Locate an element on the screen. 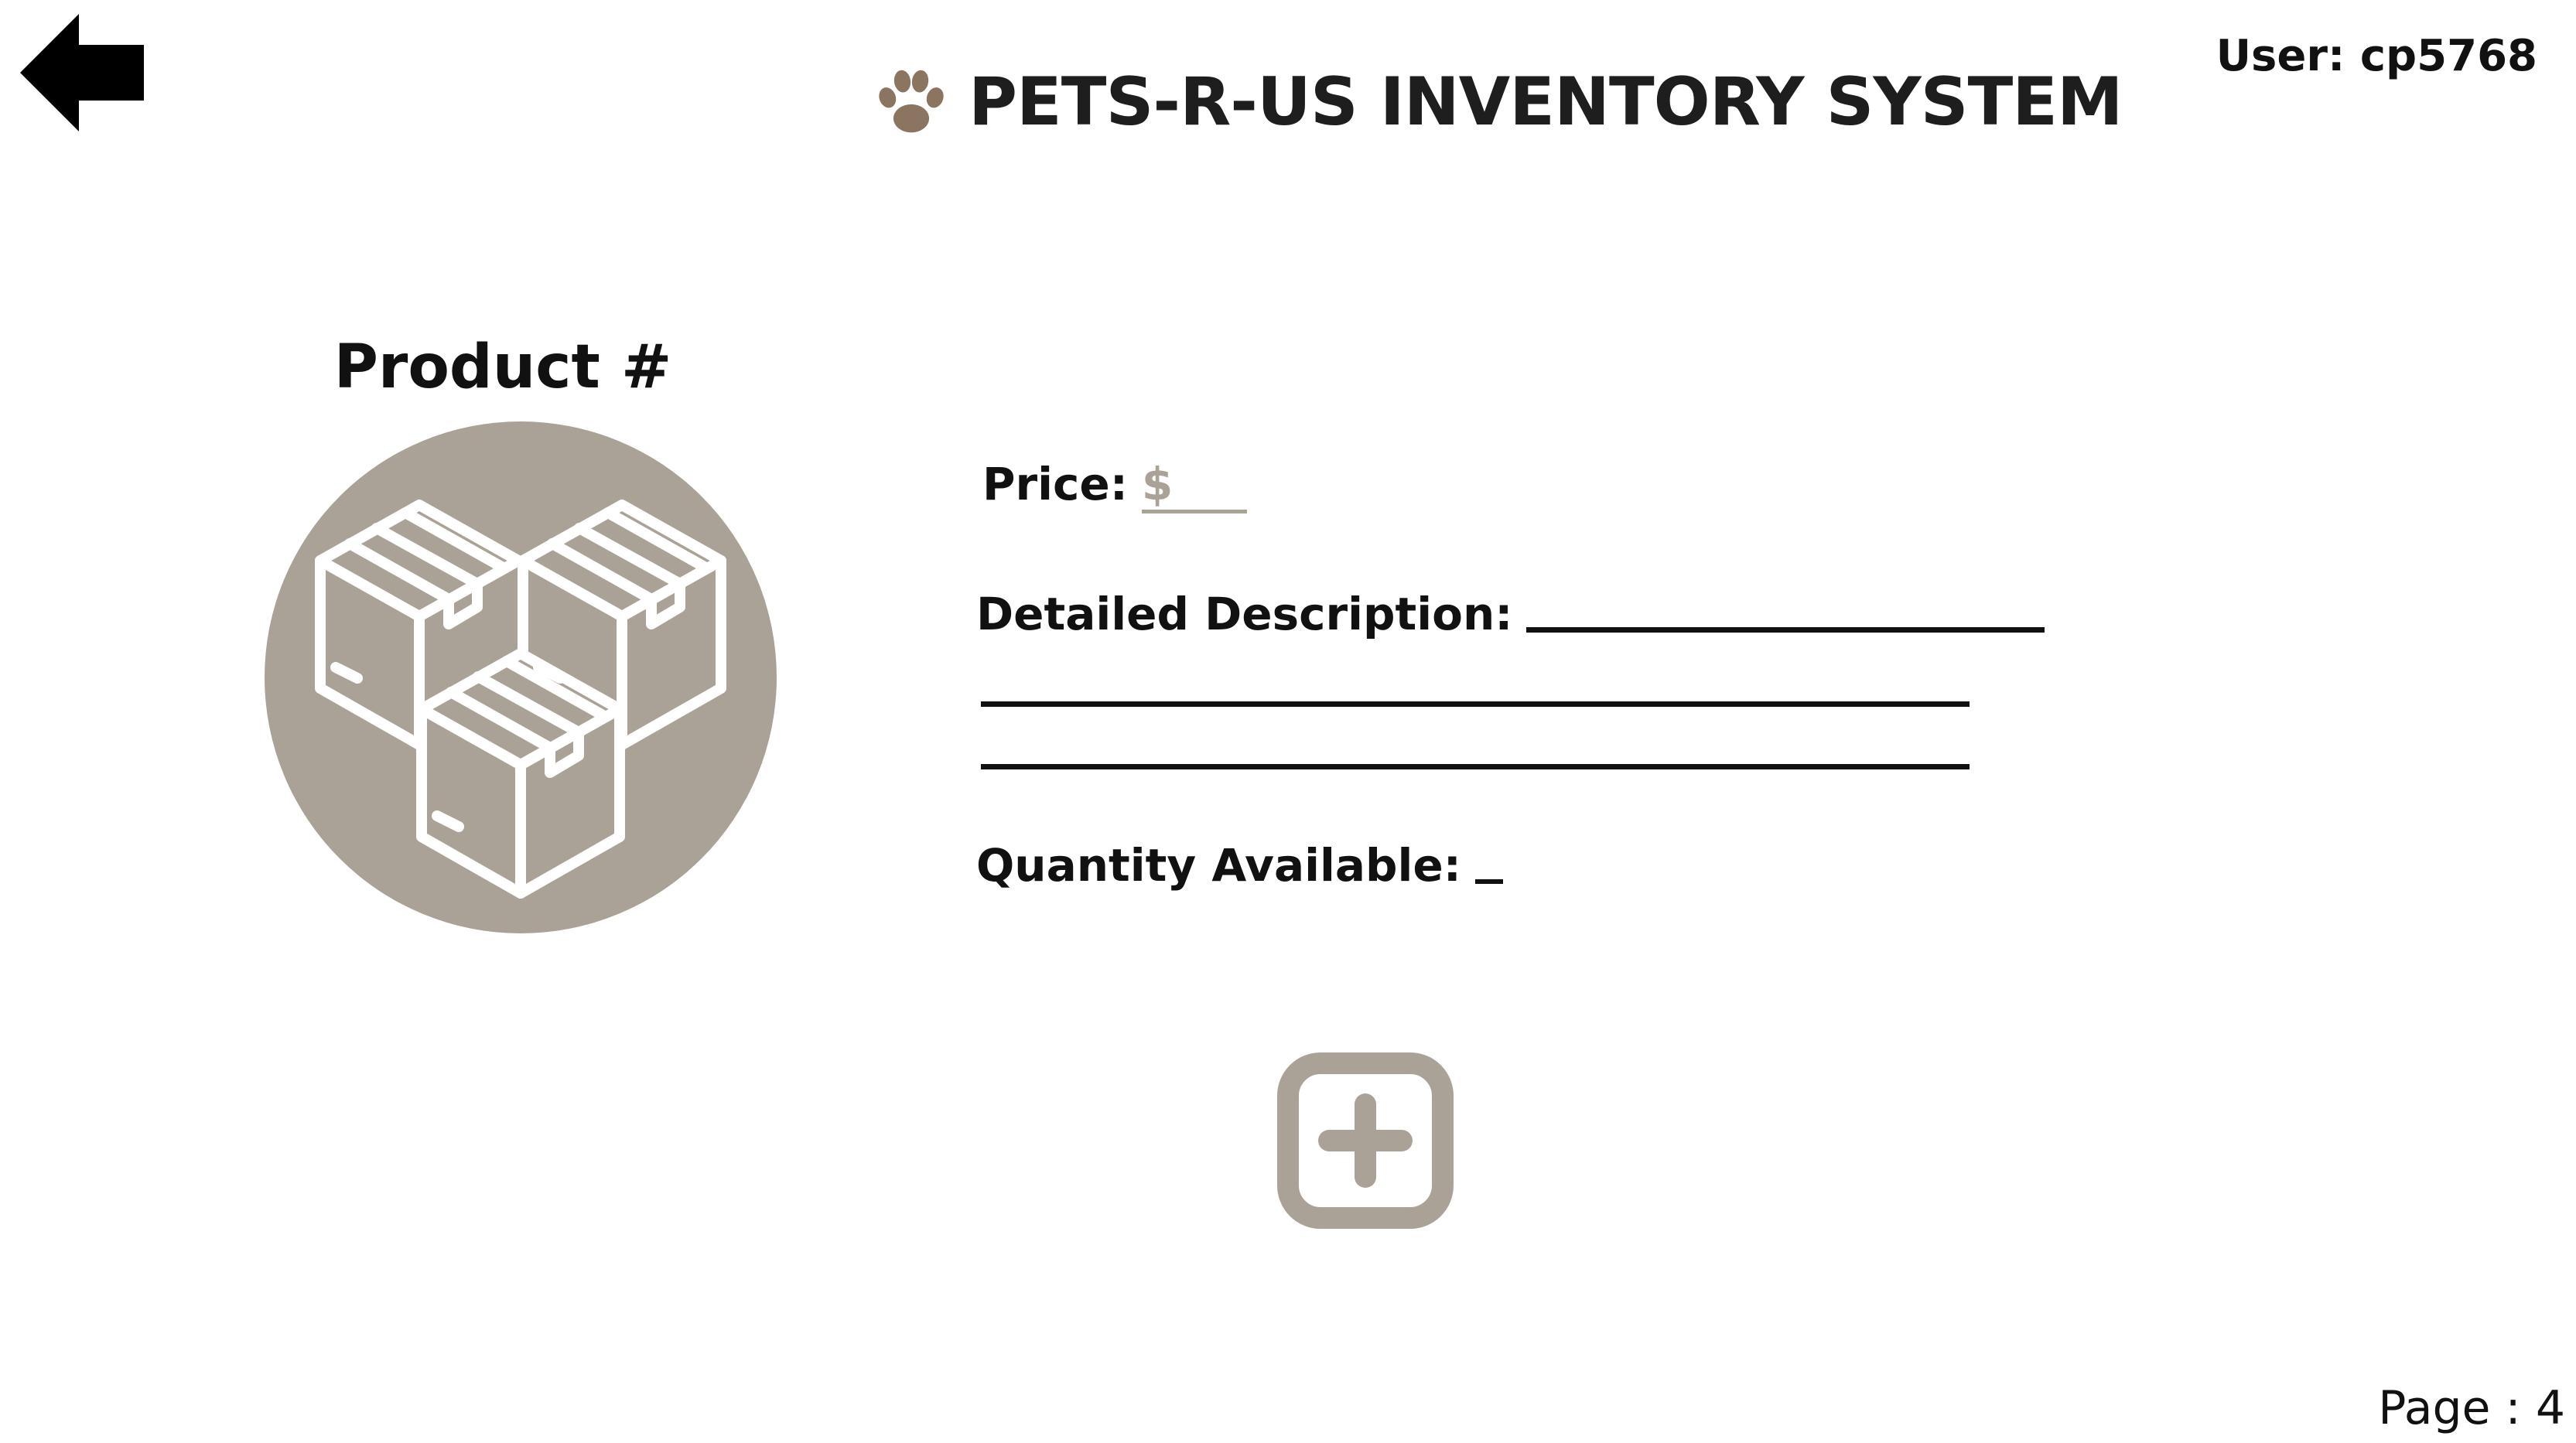 This screenshot has width=2576, height=1443. price-input: $ is located at coordinates (1194, 486).